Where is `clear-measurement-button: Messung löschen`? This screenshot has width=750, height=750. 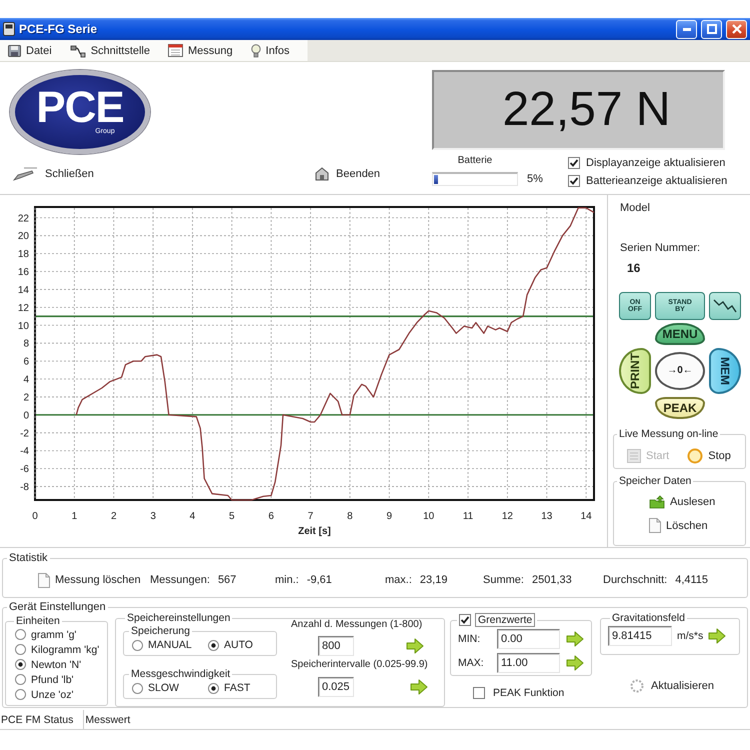
clear-measurement-button: Messung löschen is located at coordinates (94, 580).